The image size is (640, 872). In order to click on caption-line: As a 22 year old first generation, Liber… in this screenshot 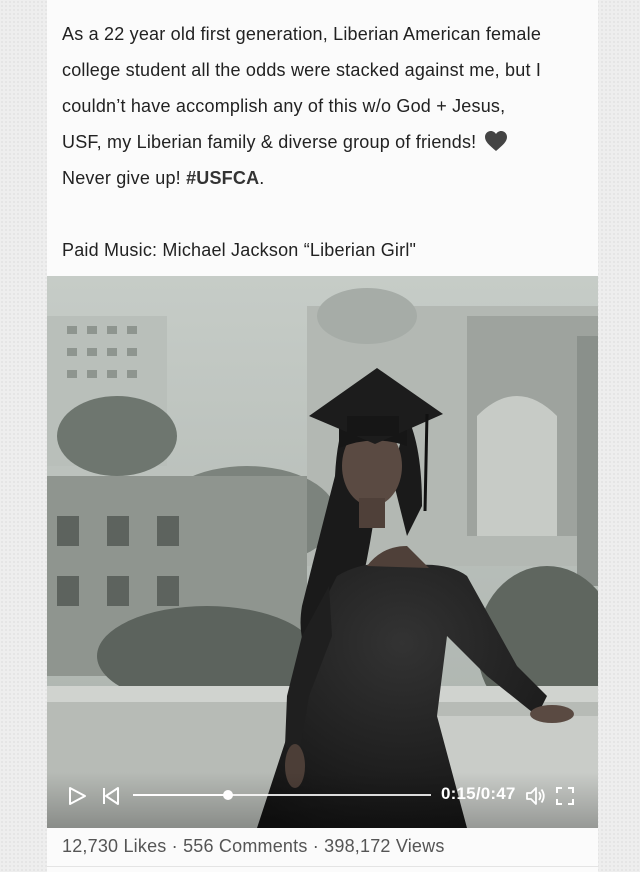, I will do `click(302, 34)`.